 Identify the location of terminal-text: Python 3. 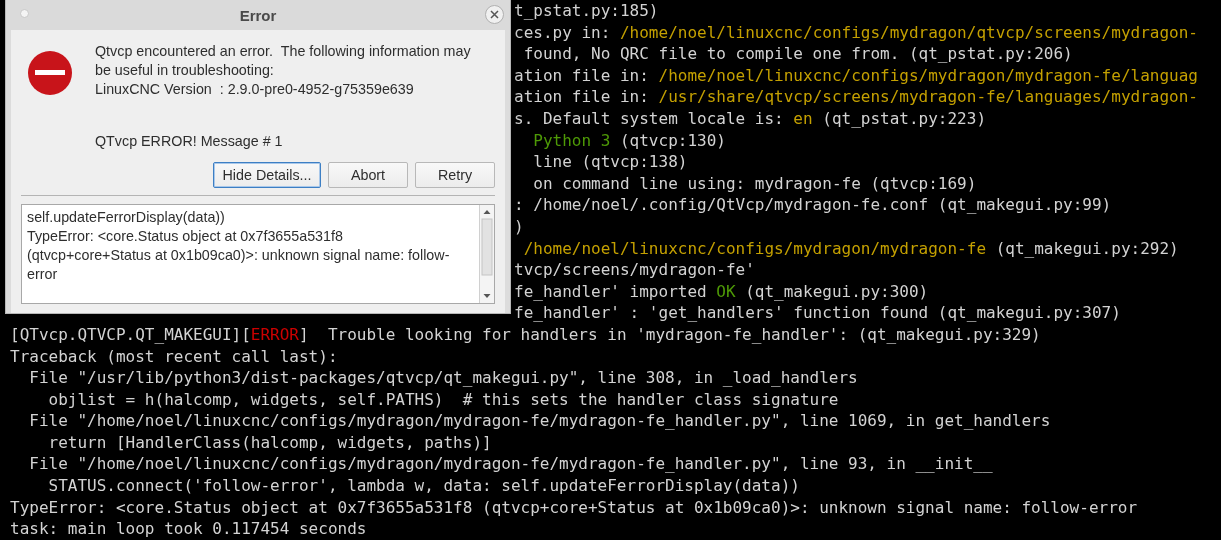
(571, 140).